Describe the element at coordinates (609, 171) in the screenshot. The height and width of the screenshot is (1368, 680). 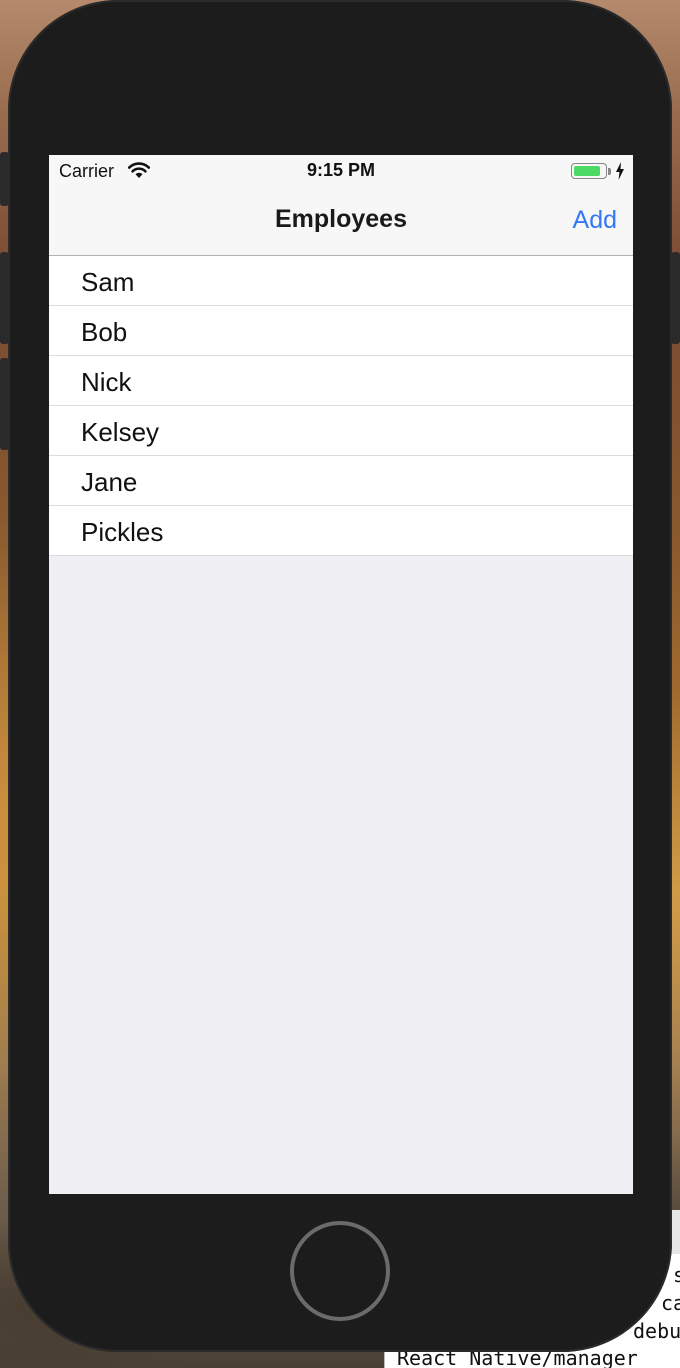
I see `battery-tip` at that location.